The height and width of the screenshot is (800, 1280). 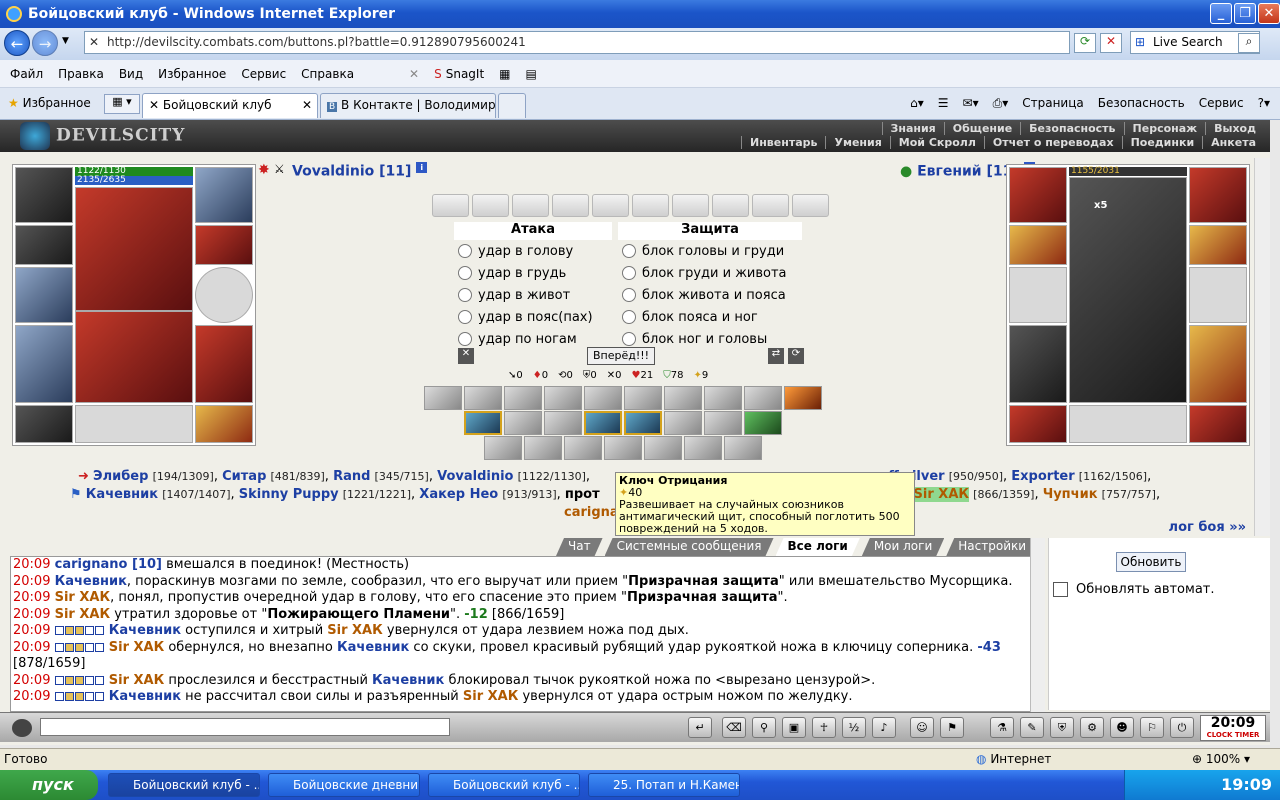 I want to click on amulet-rings-slot, so click(x=224, y=195).